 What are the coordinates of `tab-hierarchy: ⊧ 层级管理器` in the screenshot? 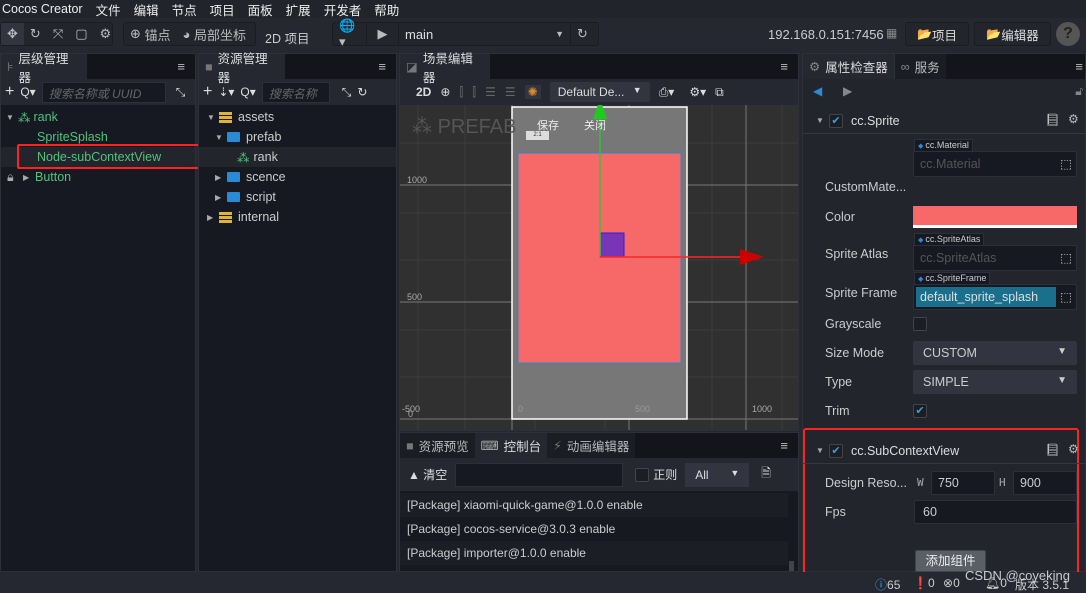 It's located at (44, 68).